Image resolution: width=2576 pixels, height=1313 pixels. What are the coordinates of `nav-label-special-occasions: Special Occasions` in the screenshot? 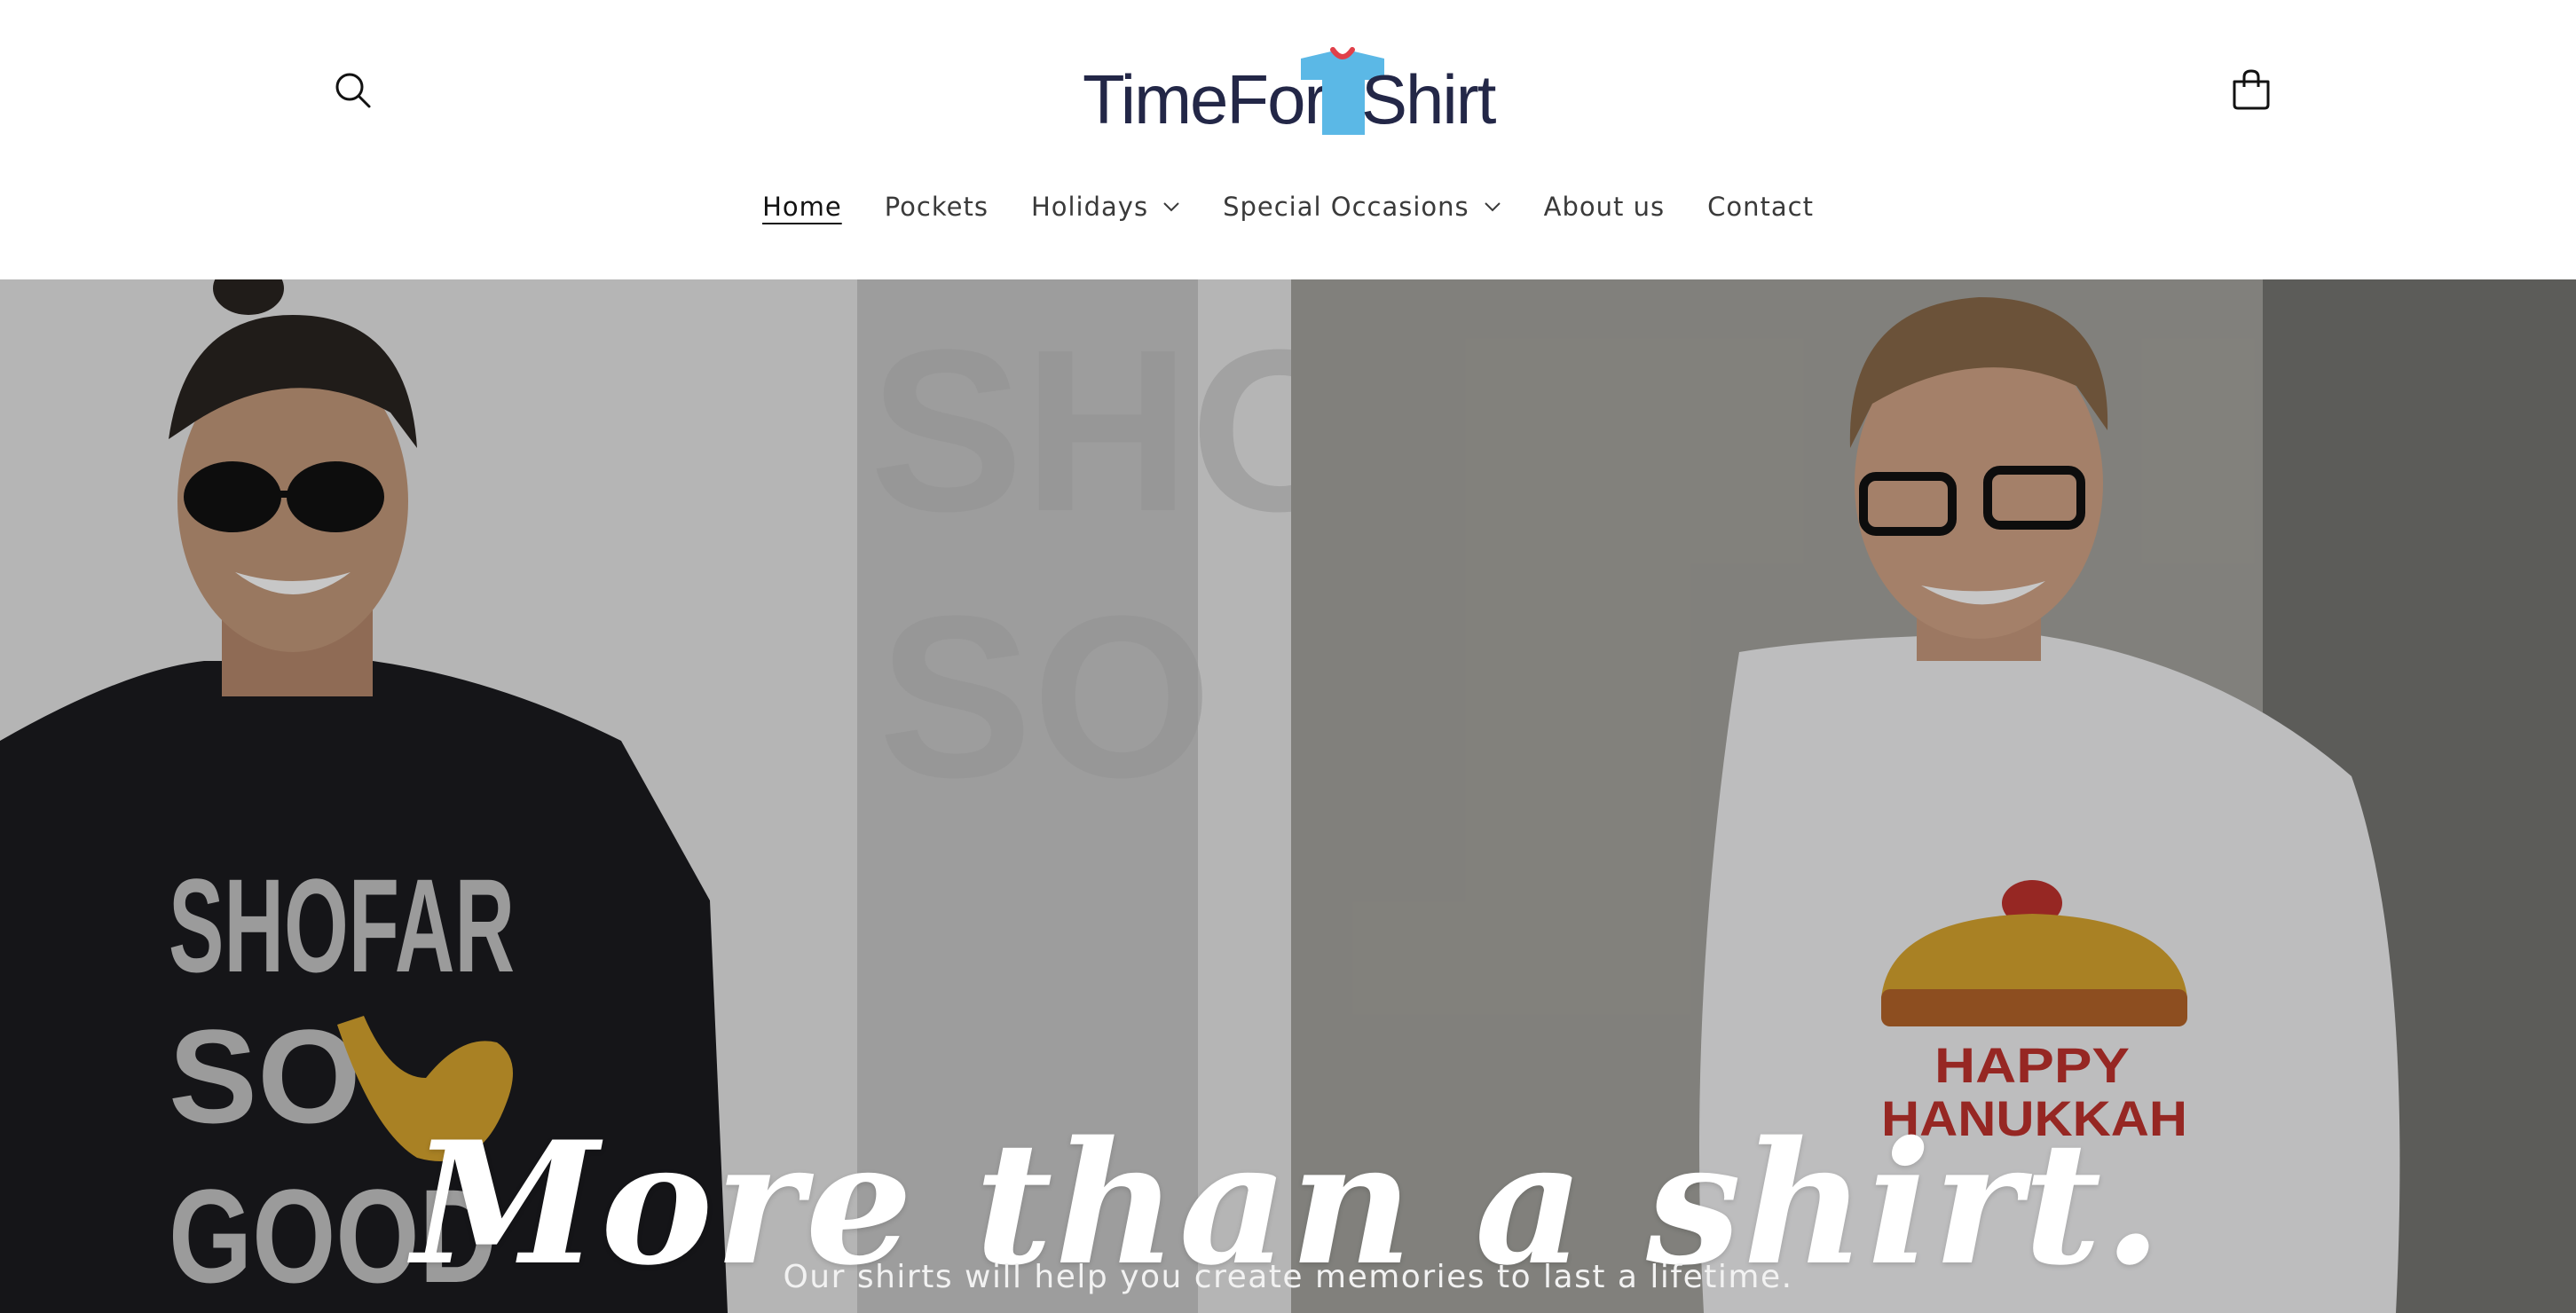 It's located at (1346, 207).